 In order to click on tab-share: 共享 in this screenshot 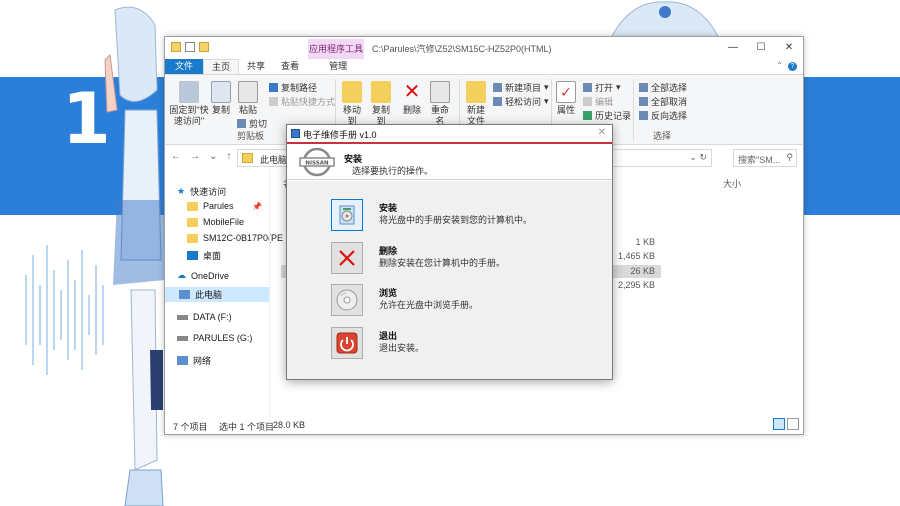, I will do `click(256, 66)`.